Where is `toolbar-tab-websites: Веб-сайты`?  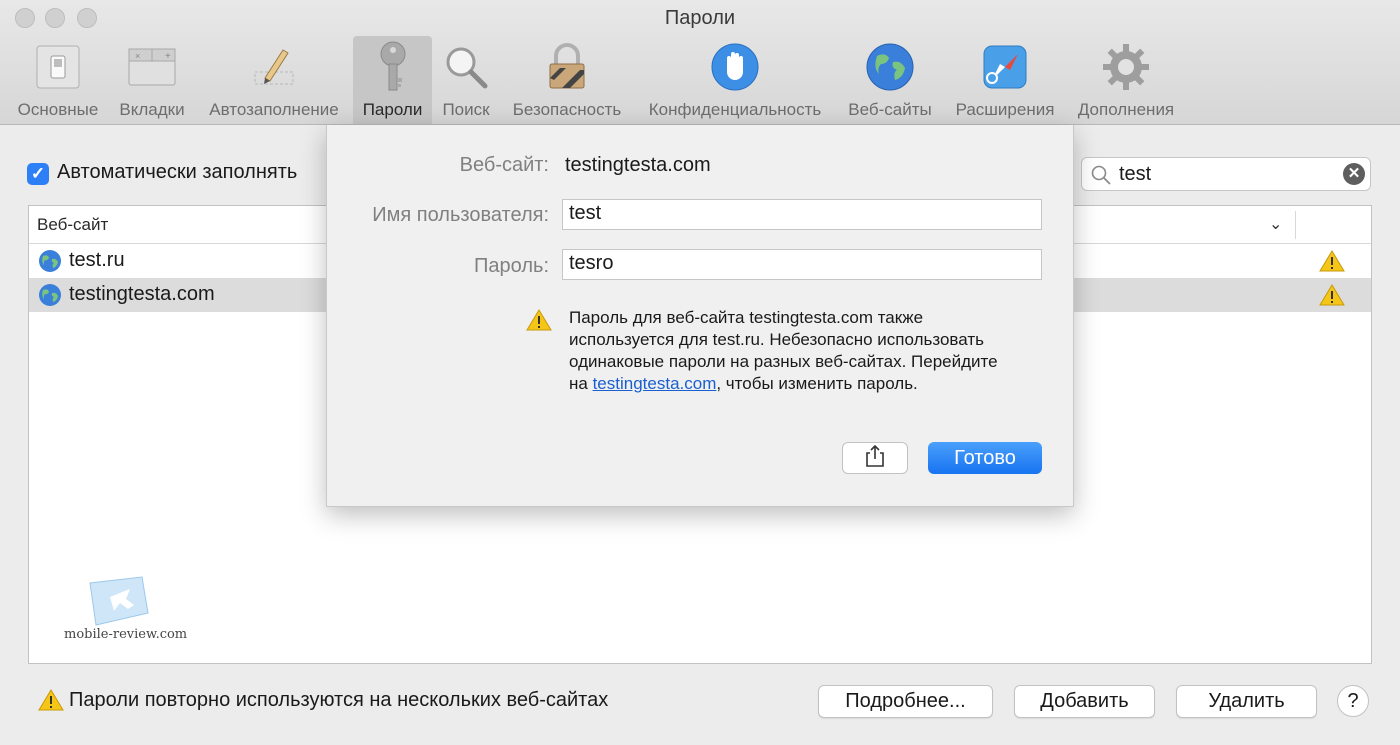 toolbar-tab-websites: Веб-сайты is located at coordinates (890, 80).